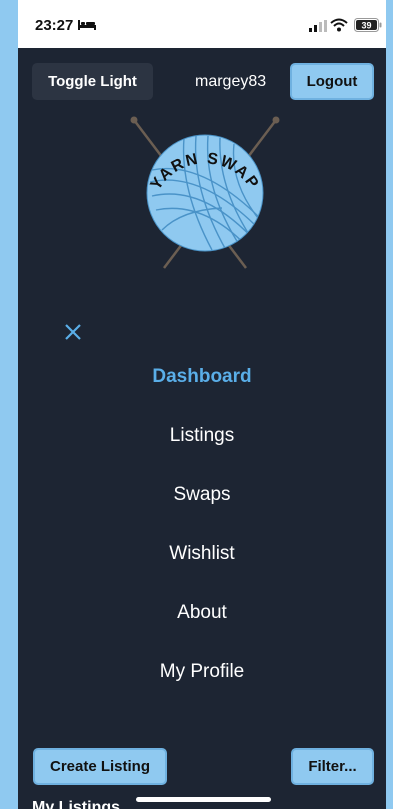  I want to click on nav-item-my-profile: My Profile, so click(202, 672).